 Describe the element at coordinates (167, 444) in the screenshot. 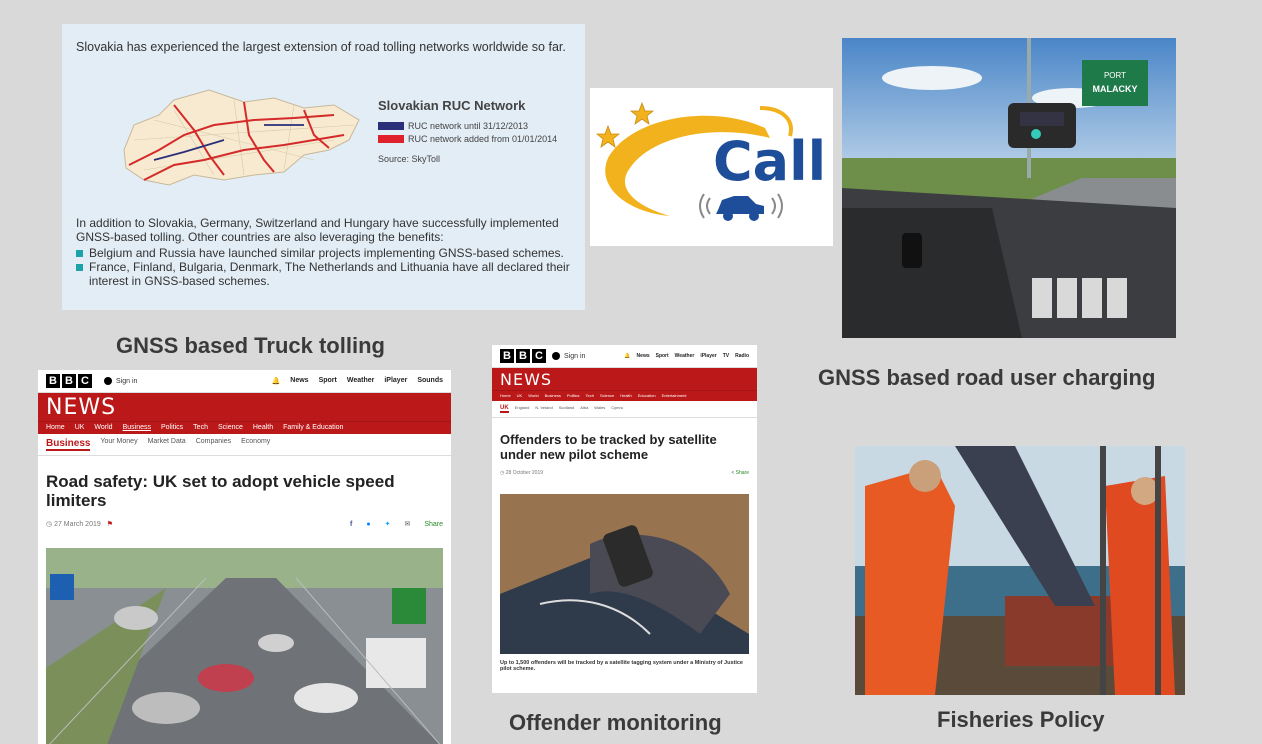

I see `subnav-item: Market Data` at that location.